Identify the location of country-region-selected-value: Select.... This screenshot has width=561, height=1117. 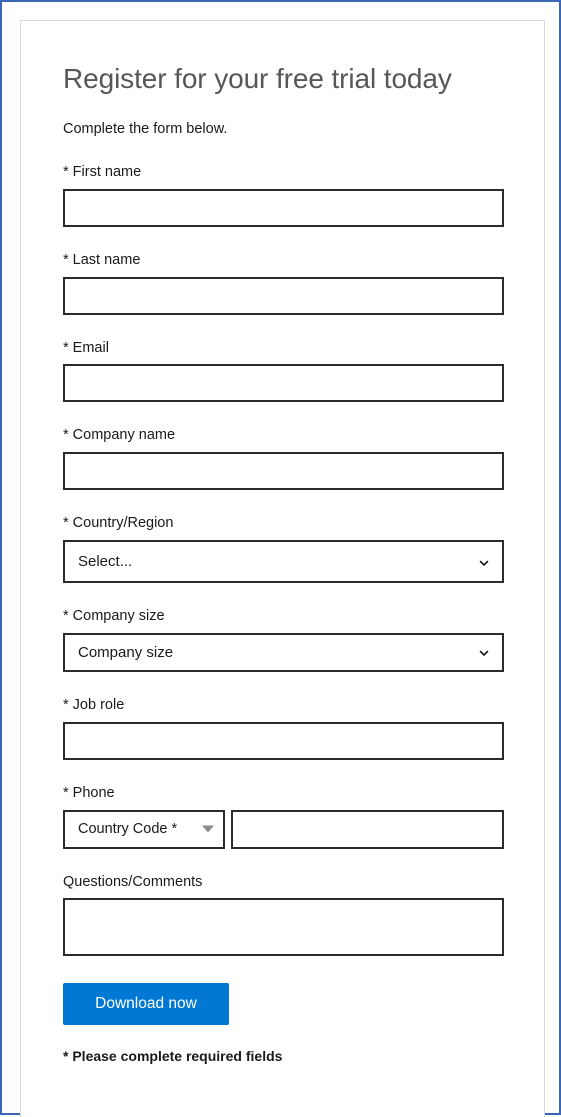
(105, 562).